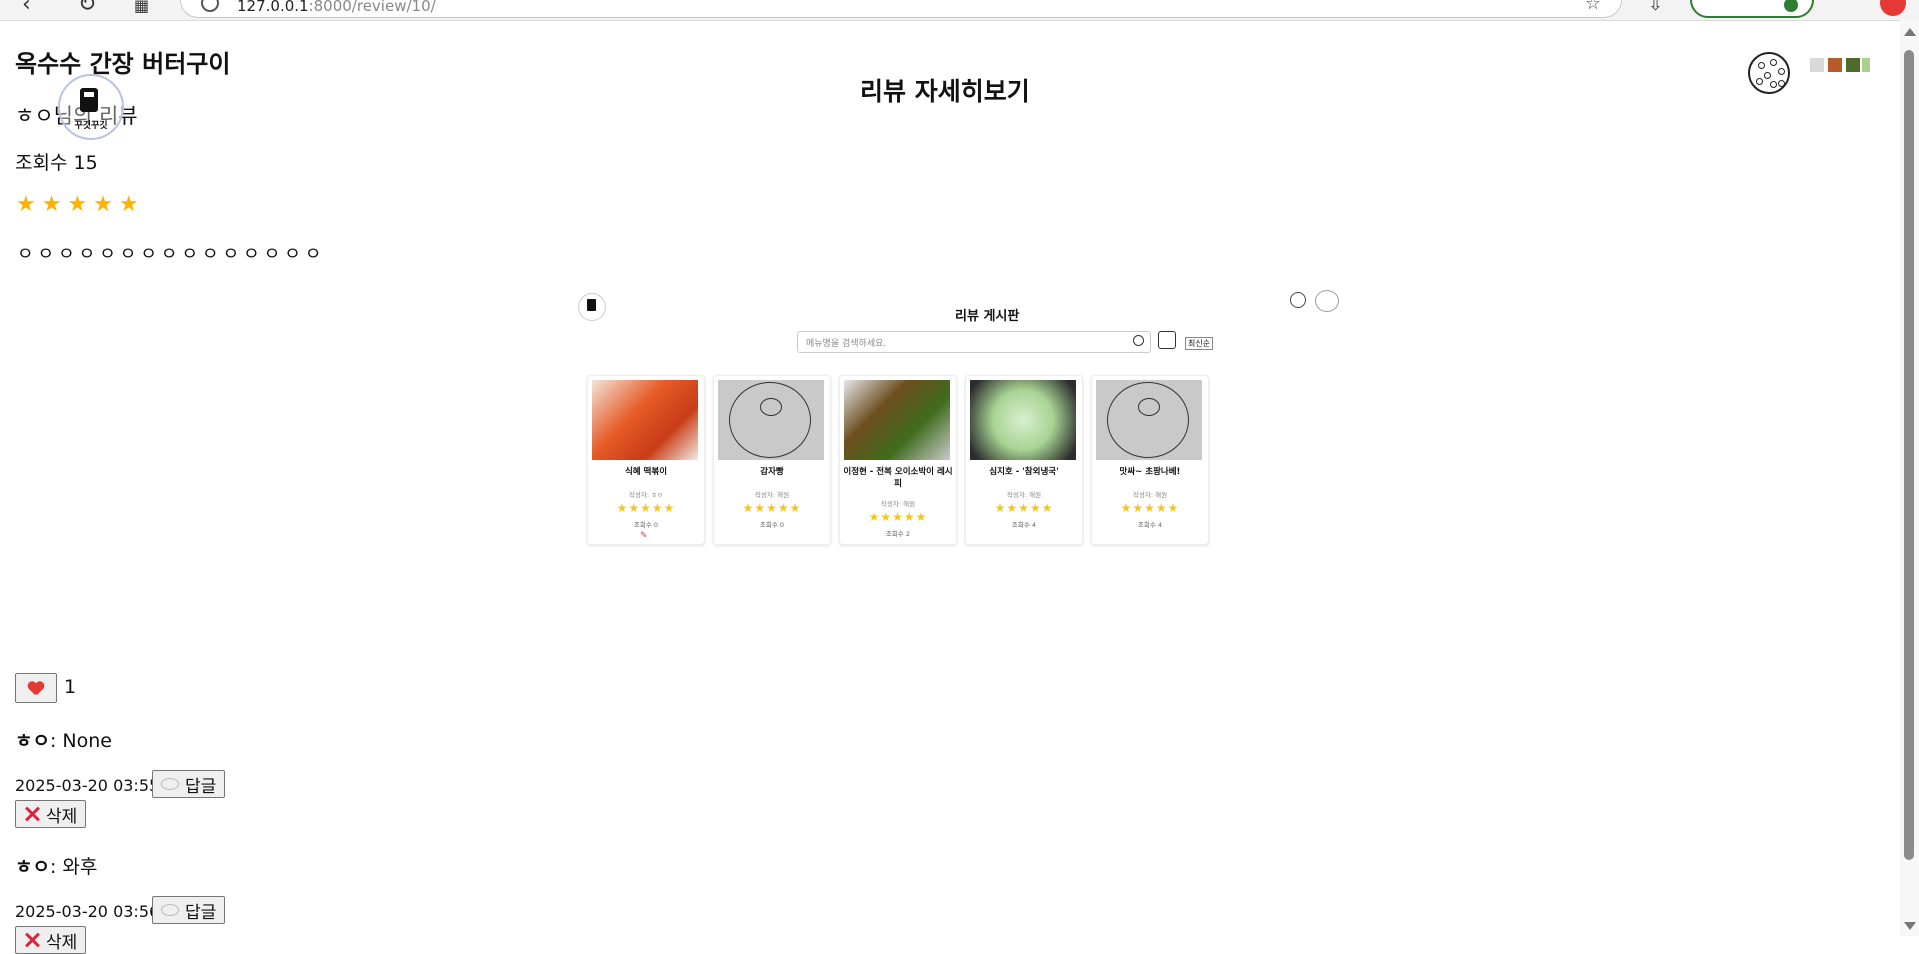  Describe the element at coordinates (80, 204) in the screenshot. I see `rating-stars: ★★★★★` at that location.